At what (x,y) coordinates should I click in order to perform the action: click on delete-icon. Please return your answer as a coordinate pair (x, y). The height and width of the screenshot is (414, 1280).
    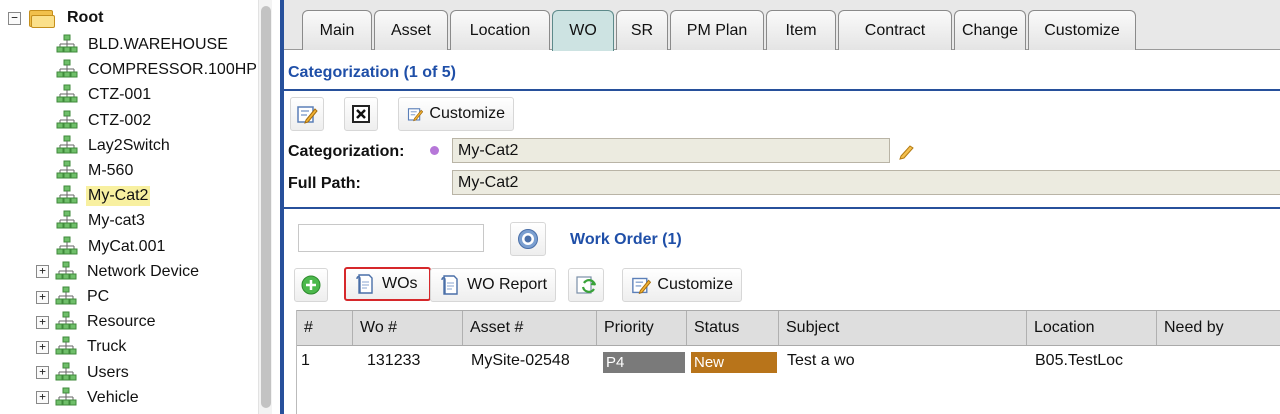
    Looking at the image, I should click on (361, 114).